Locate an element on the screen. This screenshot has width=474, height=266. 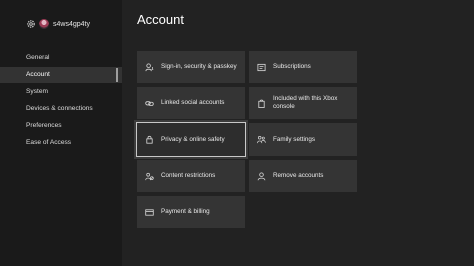
tile-label: Family settings is located at coordinates (294, 139).